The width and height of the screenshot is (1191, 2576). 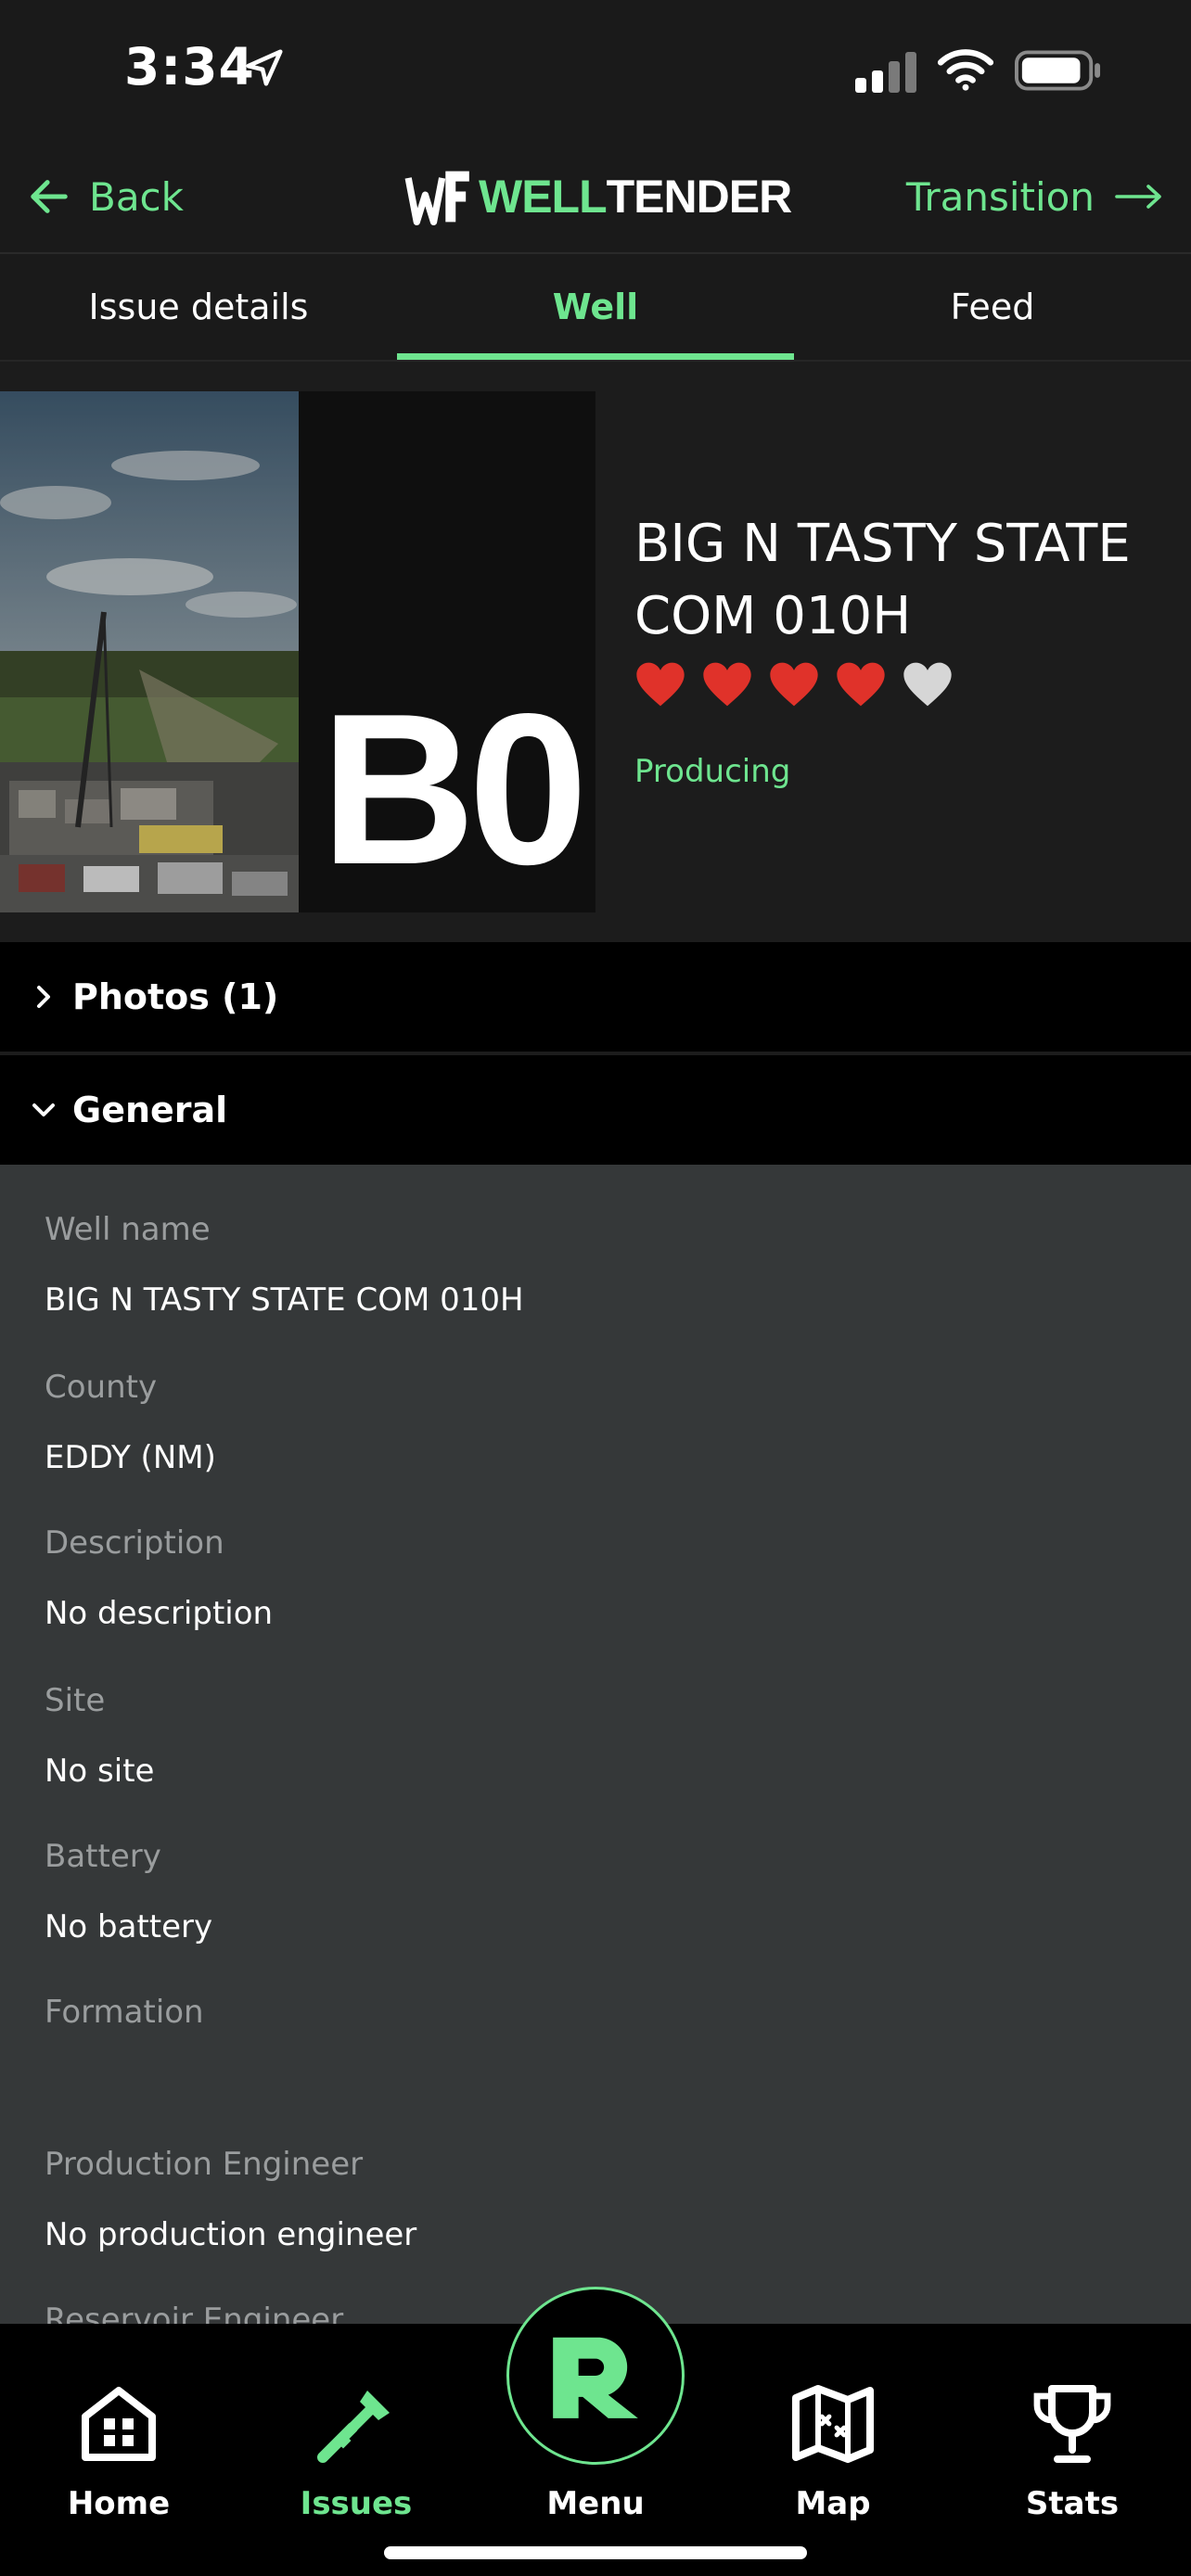 I want to click on battery-icon, so click(x=1058, y=71).